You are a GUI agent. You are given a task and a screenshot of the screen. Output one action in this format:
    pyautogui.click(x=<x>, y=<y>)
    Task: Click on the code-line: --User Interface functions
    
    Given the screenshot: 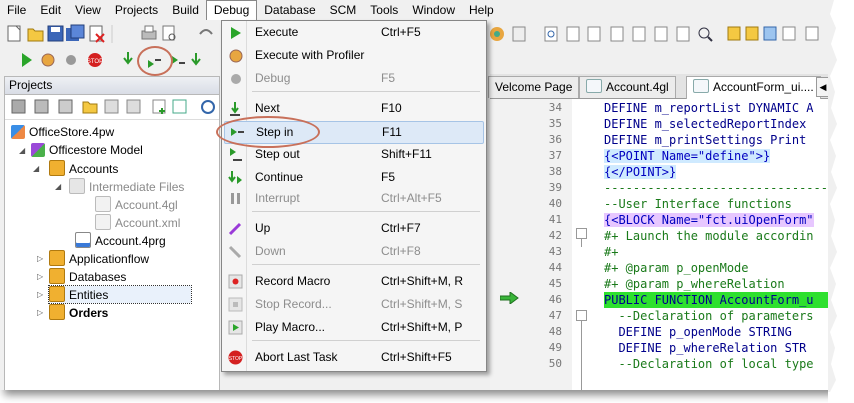 What is the action you would take?
    pyautogui.click(x=698, y=204)
    